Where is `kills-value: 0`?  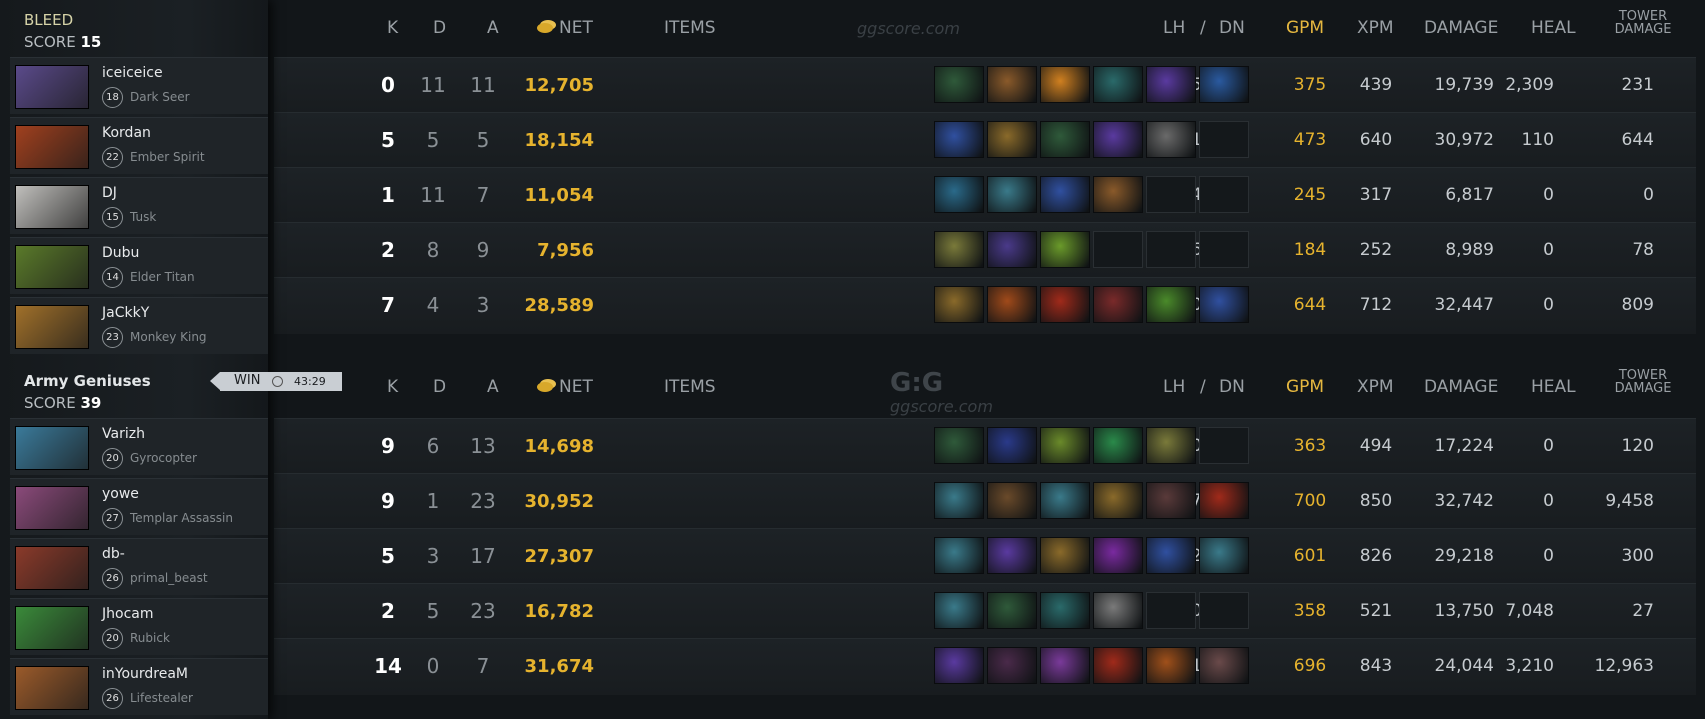 kills-value: 0 is located at coordinates (388, 85).